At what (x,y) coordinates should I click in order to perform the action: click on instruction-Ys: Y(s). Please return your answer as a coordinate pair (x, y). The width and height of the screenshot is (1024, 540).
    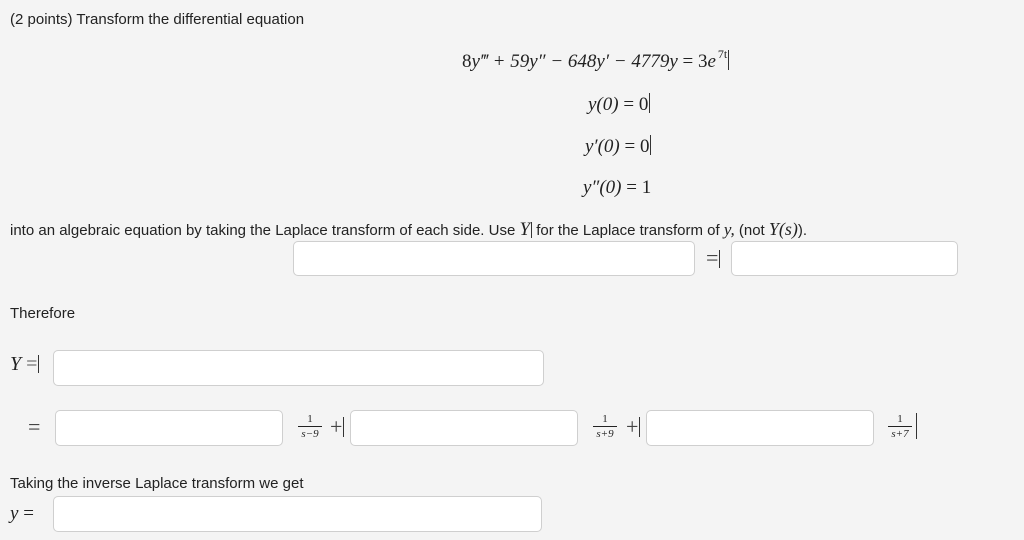
    Looking at the image, I should click on (783, 229).